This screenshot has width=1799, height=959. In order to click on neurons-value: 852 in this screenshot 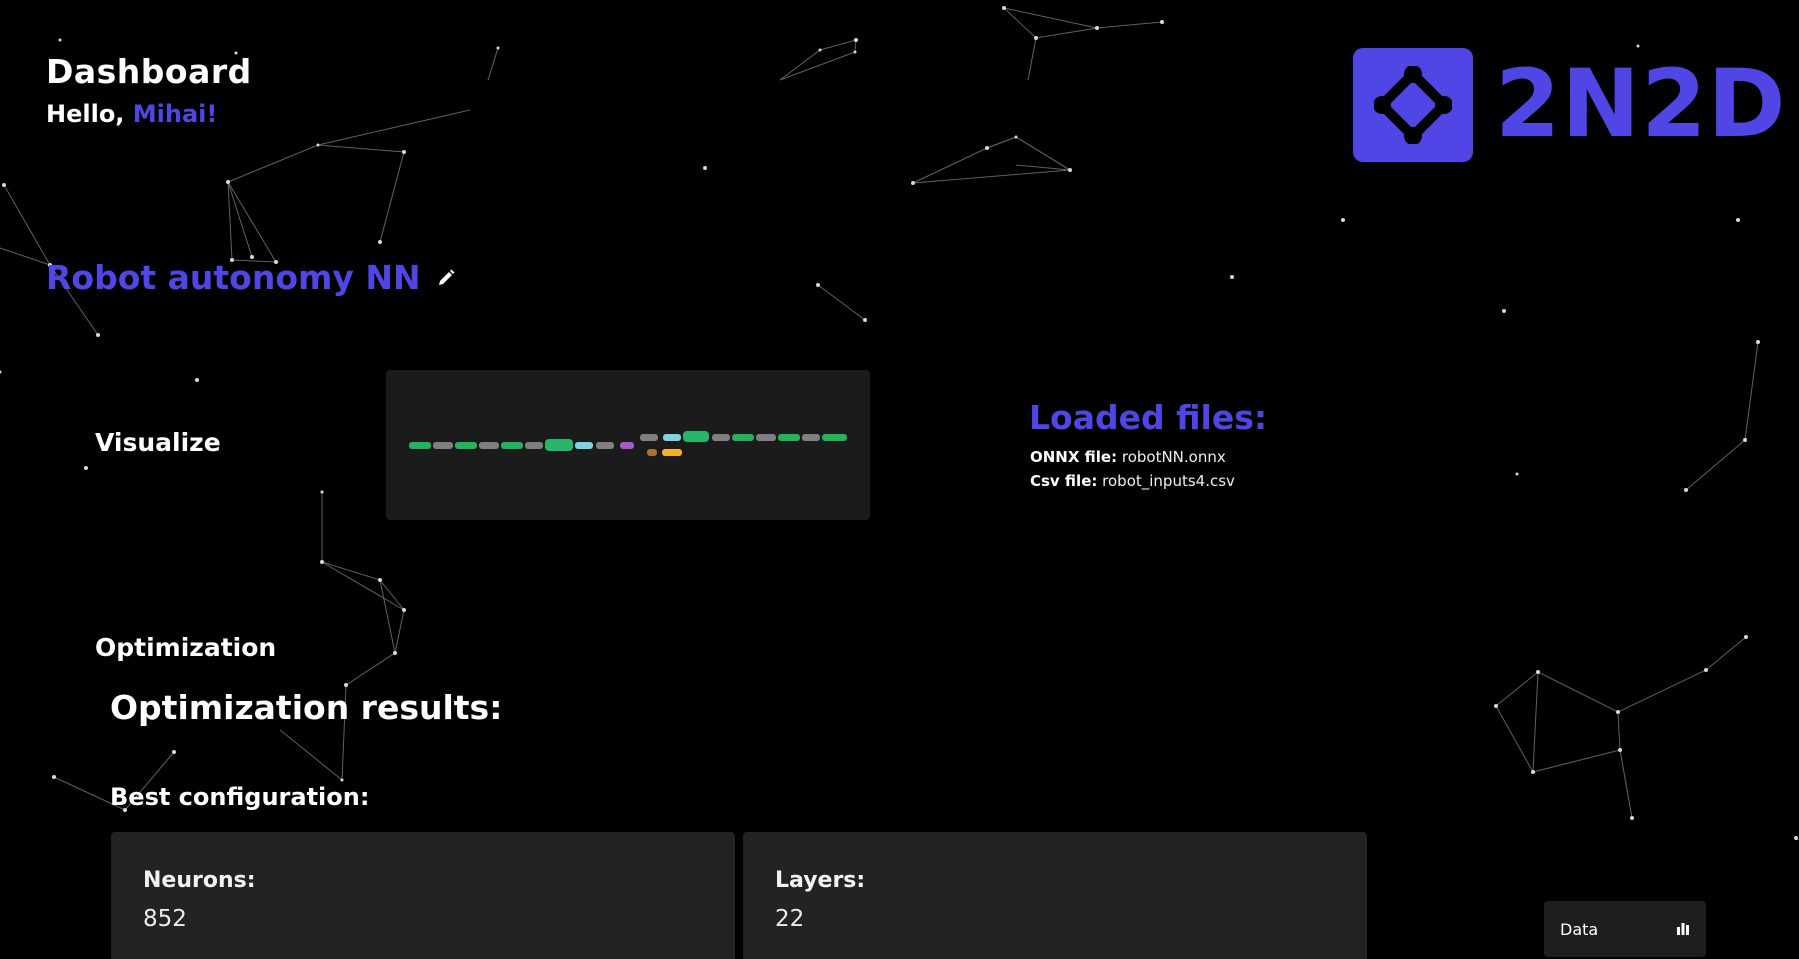, I will do `click(165, 919)`.